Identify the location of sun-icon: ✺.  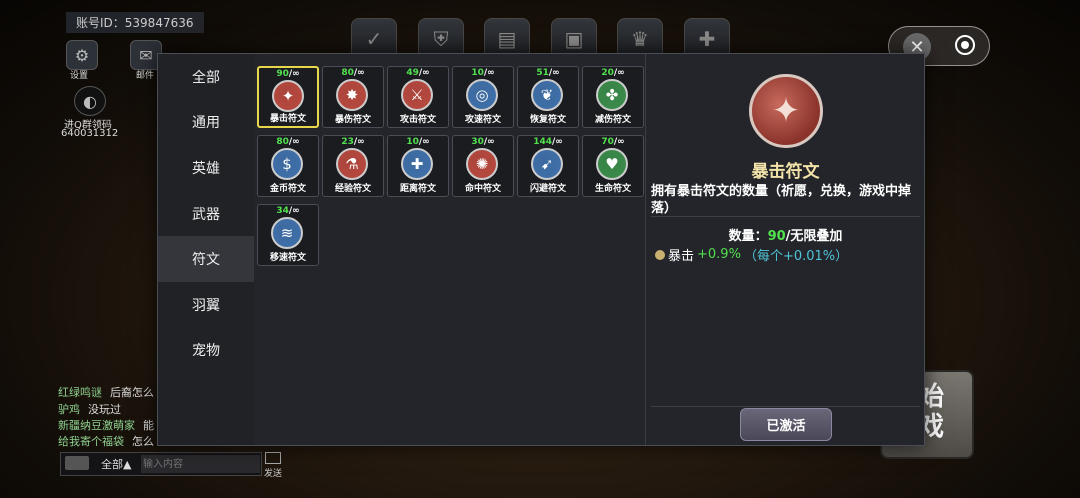
(482, 164).